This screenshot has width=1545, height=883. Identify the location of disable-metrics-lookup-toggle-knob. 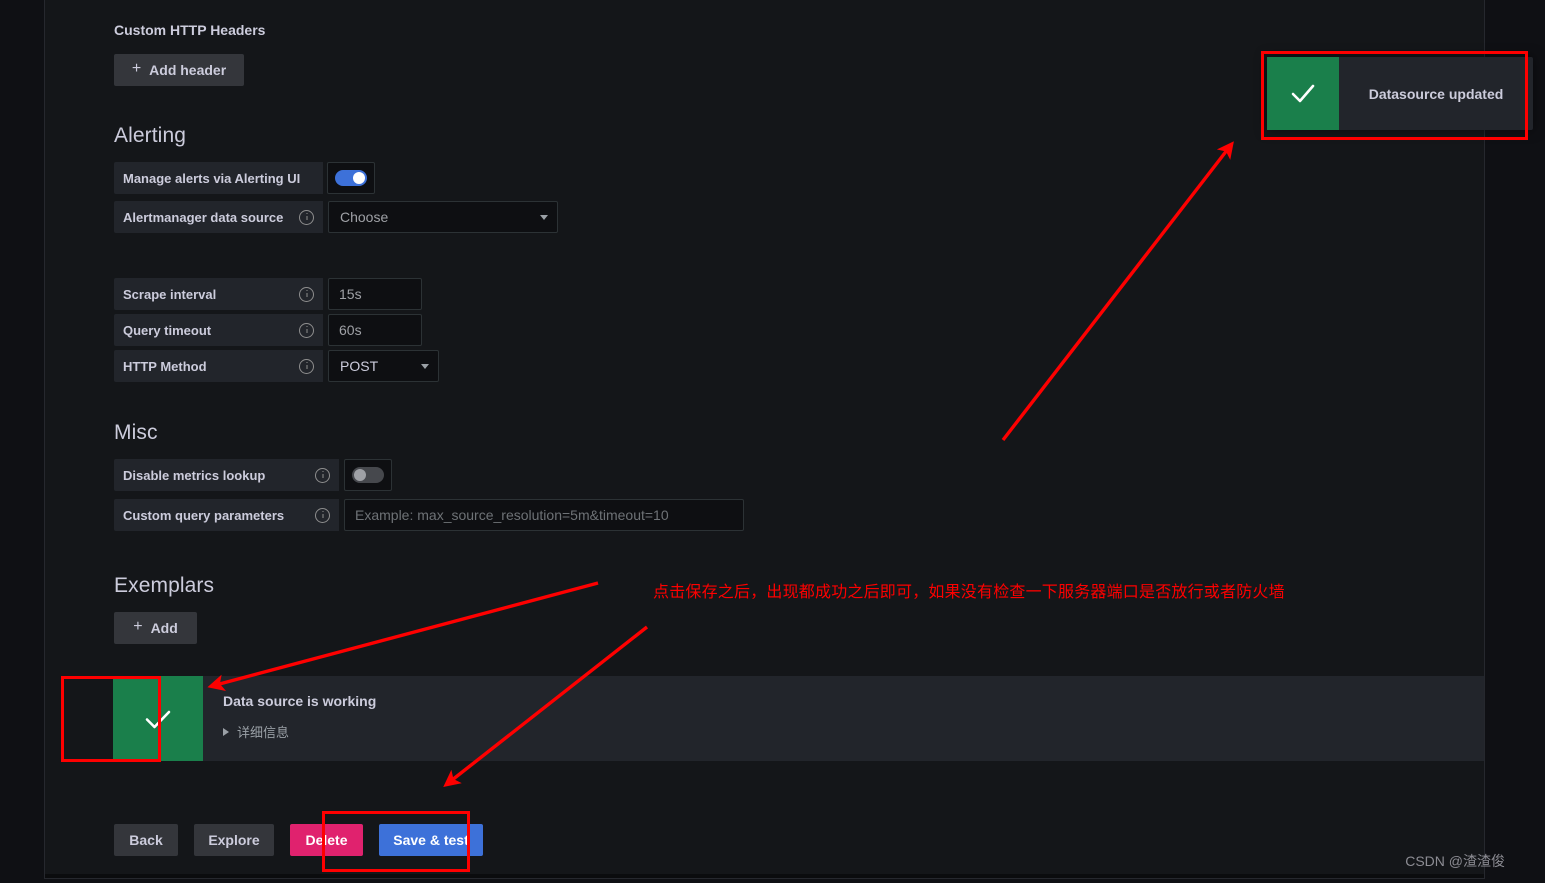
(360, 475).